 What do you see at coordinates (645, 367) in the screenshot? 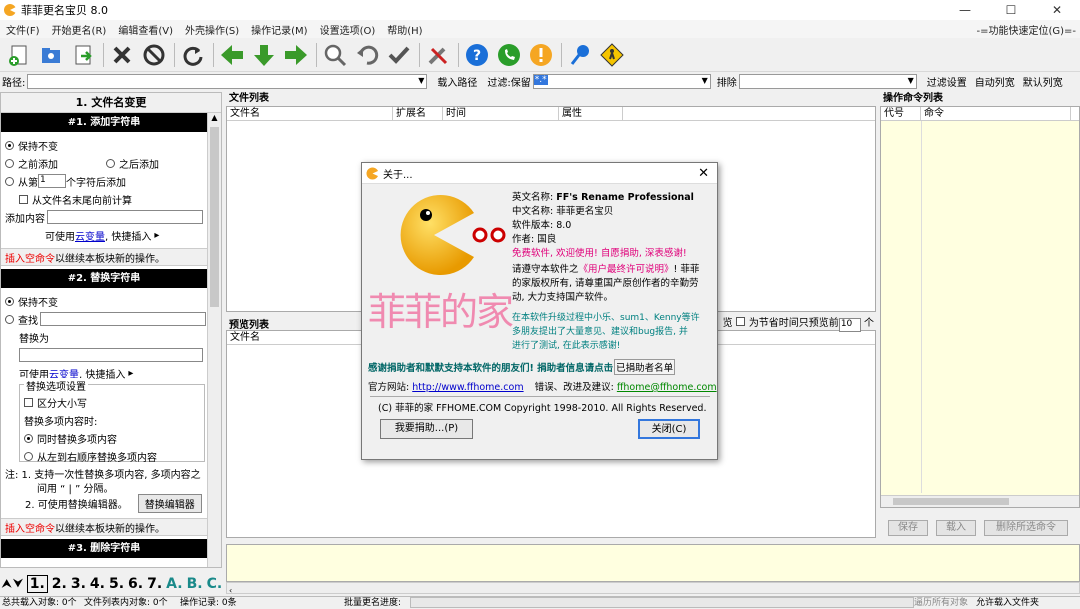
I see `donor-list-button: 已捐助者名单` at bounding box center [645, 367].